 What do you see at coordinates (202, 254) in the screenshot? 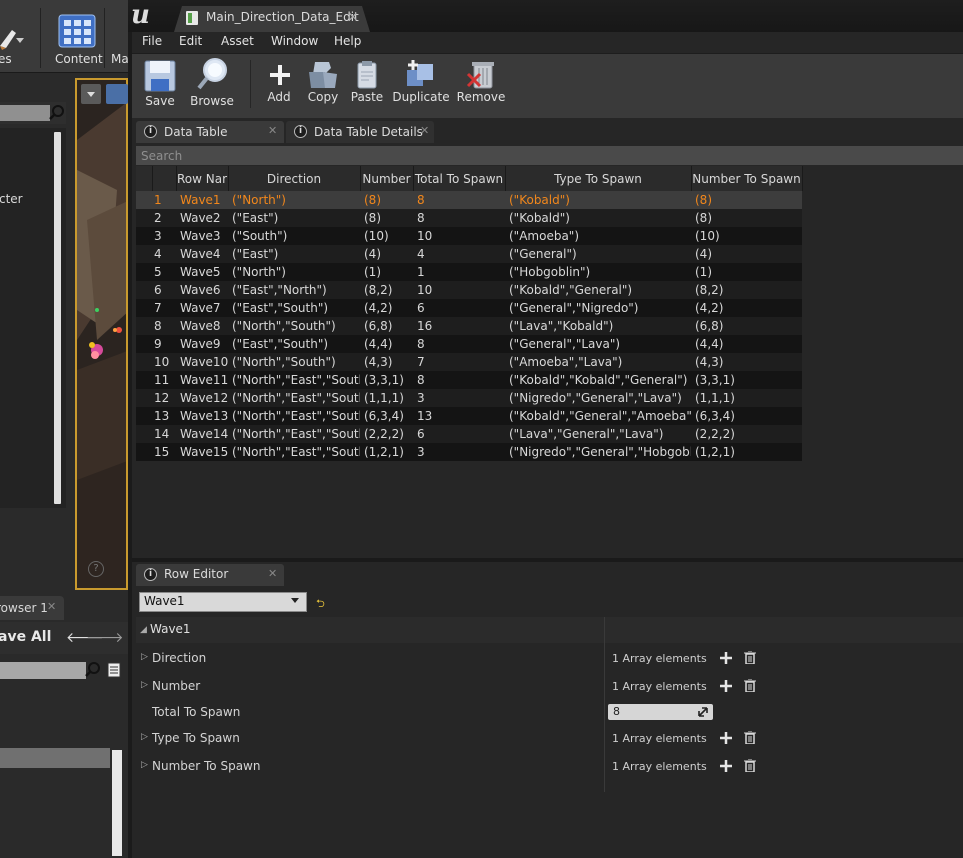
I see `row-name: Wave4` at bounding box center [202, 254].